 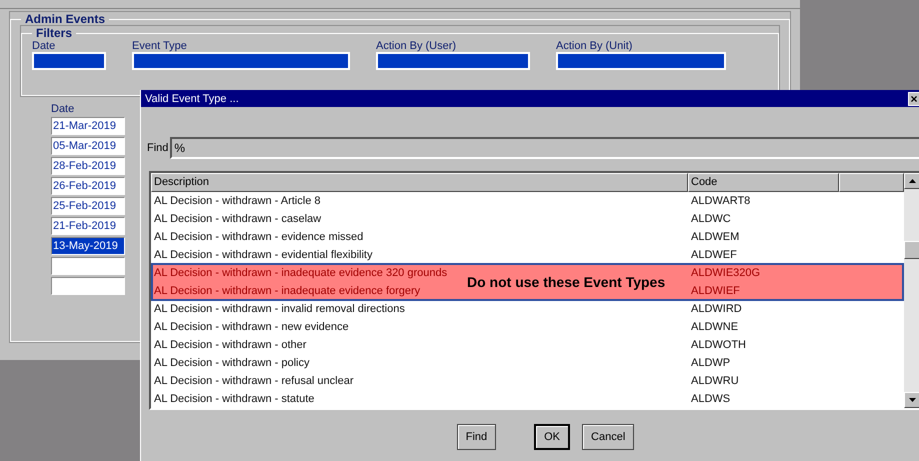 What do you see at coordinates (715, 237) in the screenshot?
I see `code-cell: ALDWEM` at bounding box center [715, 237].